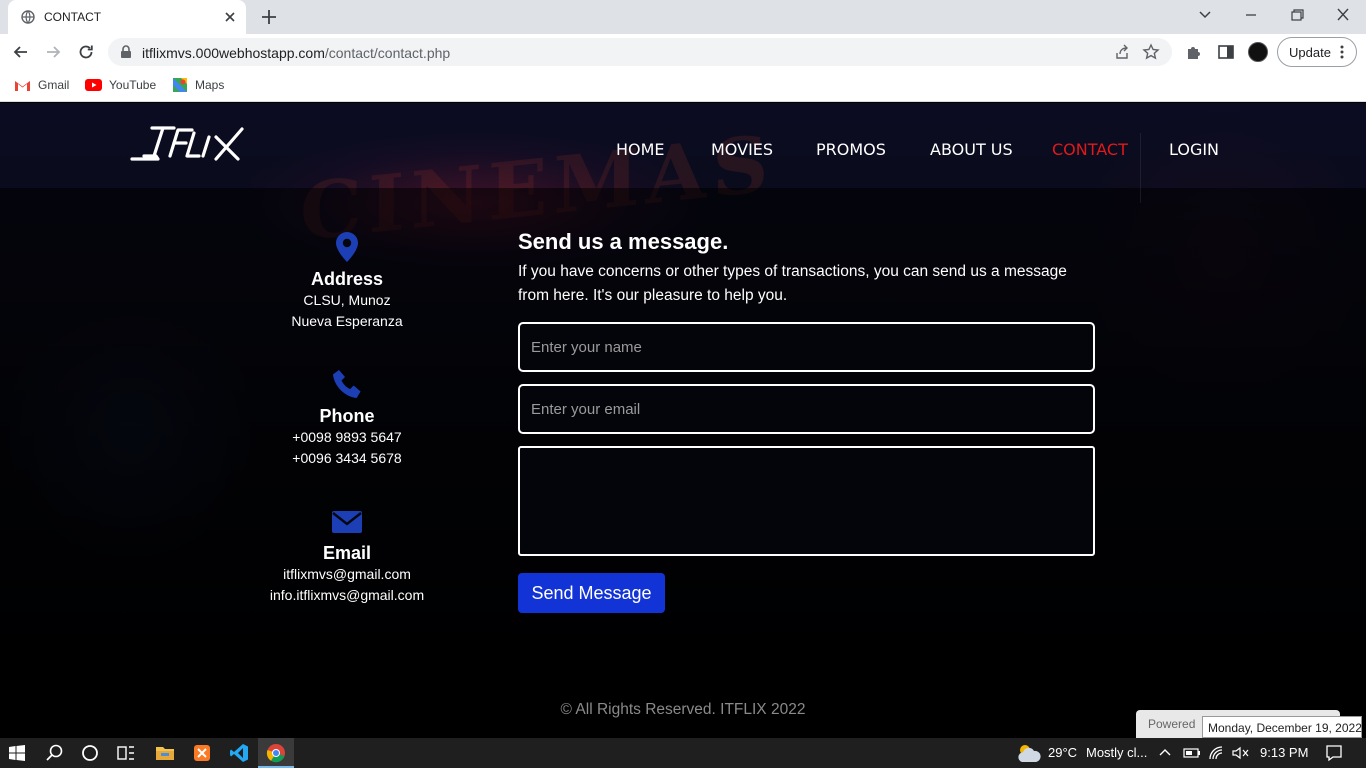 Image resolution: width=1366 pixels, height=768 pixels. I want to click on maps-icon, so click(180, 85).